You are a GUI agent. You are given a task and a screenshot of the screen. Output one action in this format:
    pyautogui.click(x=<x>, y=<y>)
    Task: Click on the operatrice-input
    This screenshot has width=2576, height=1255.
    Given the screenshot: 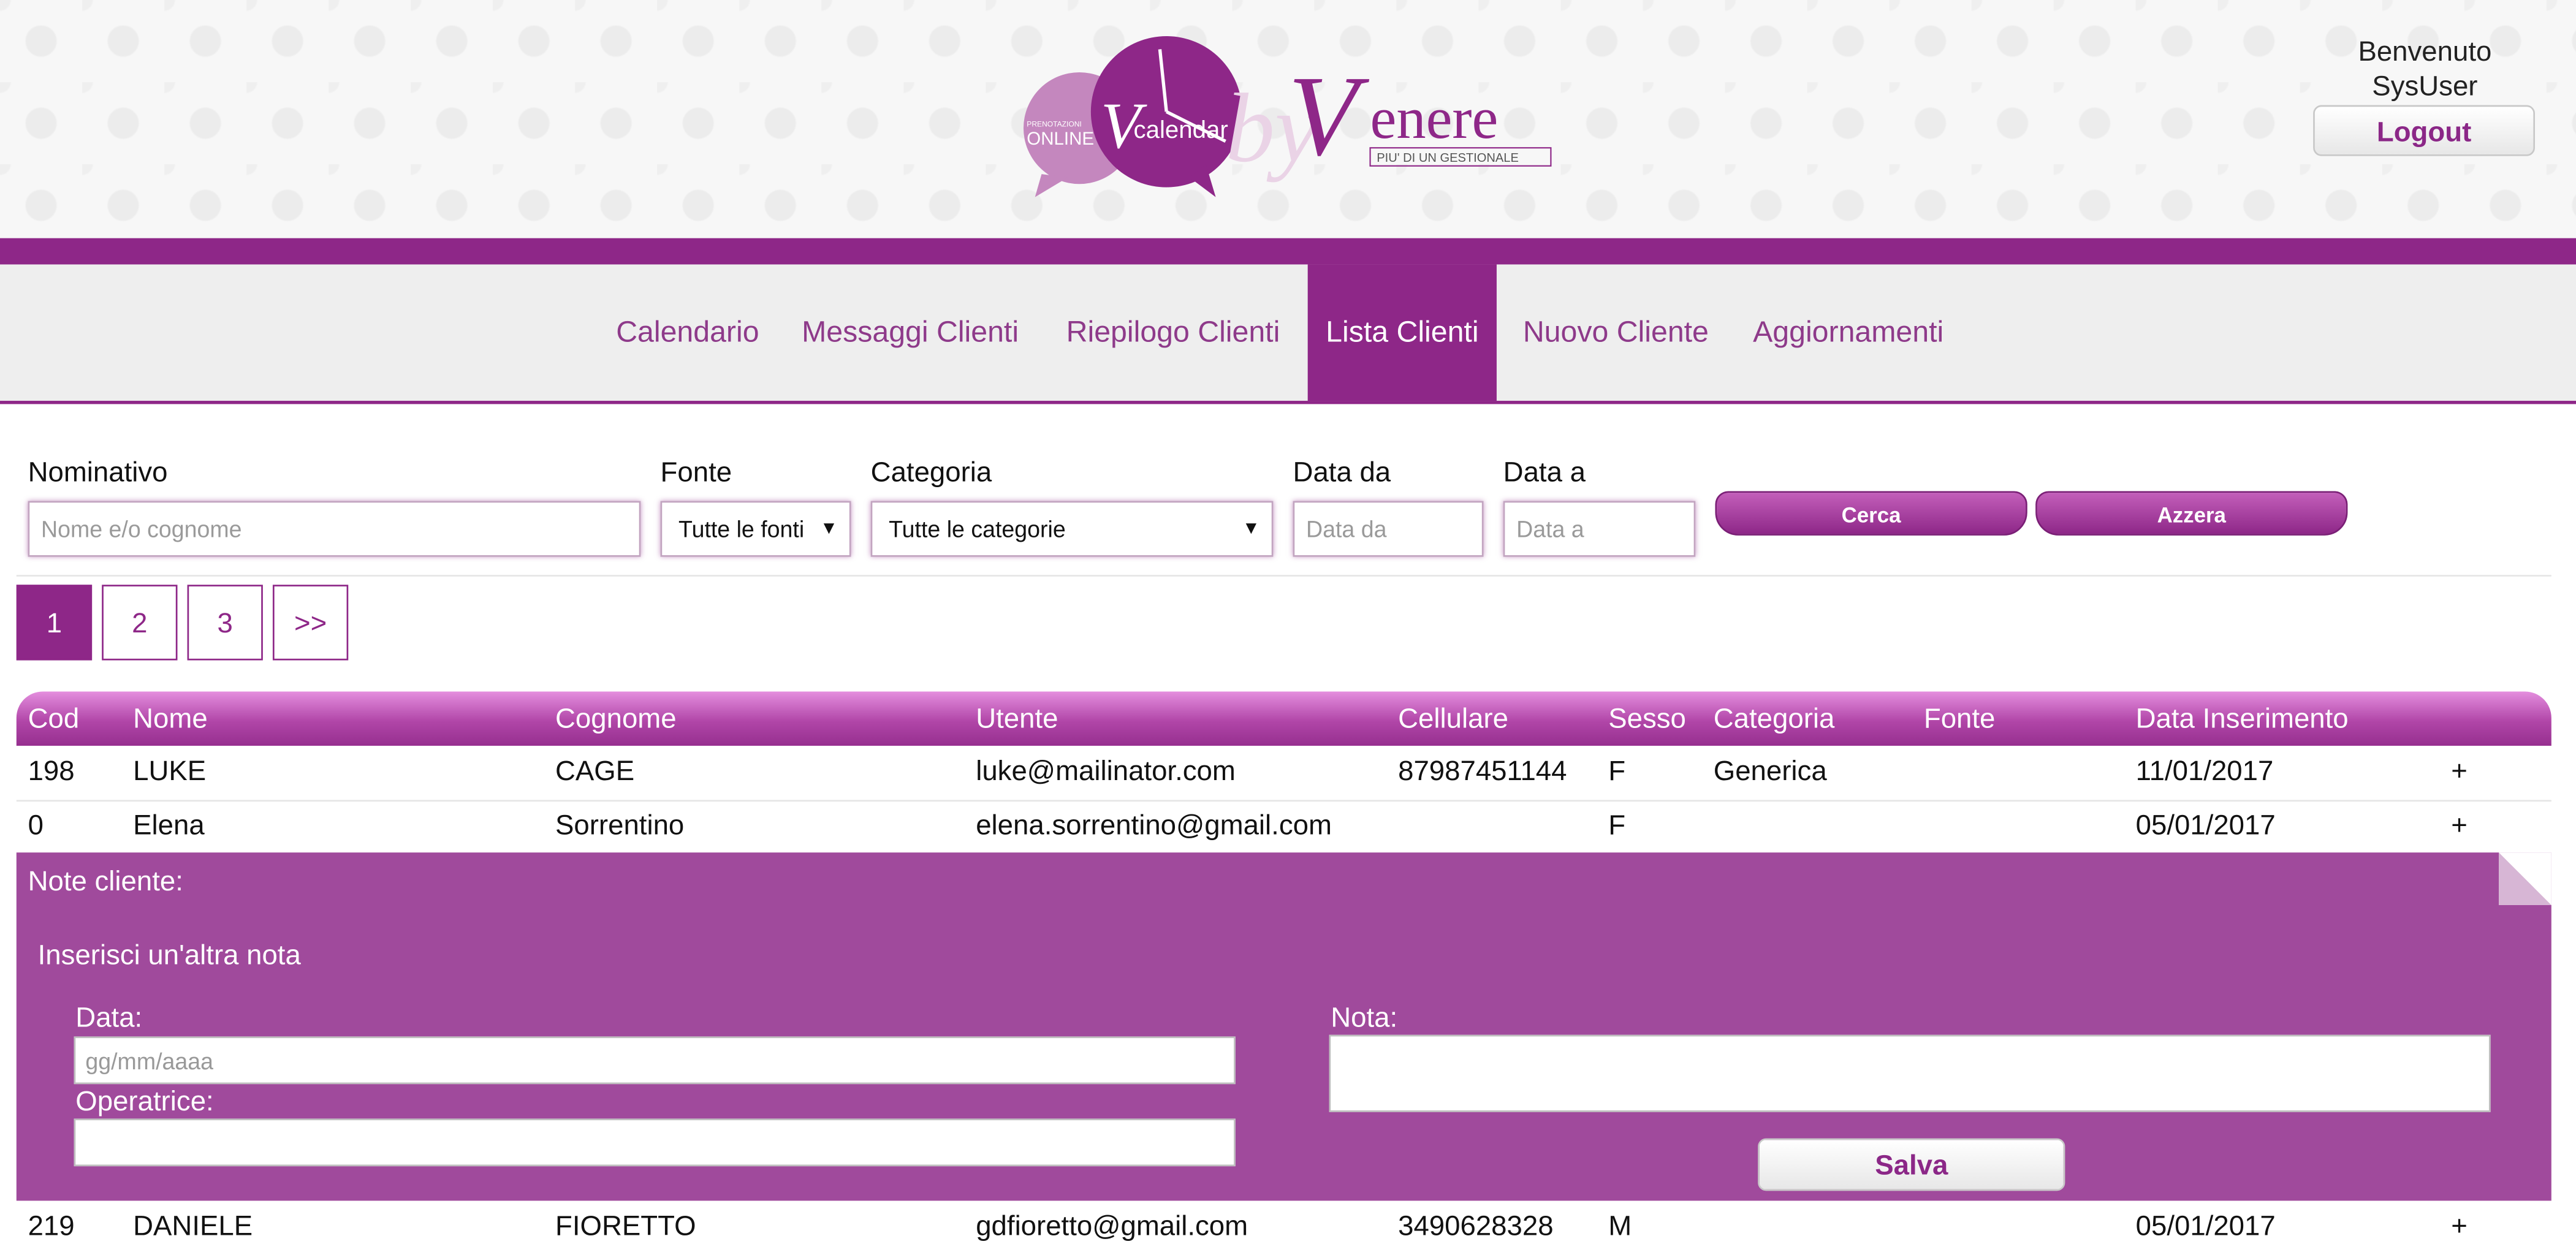 What is the action you would take?
    pyautogui.click(x=655, y=1142)
    